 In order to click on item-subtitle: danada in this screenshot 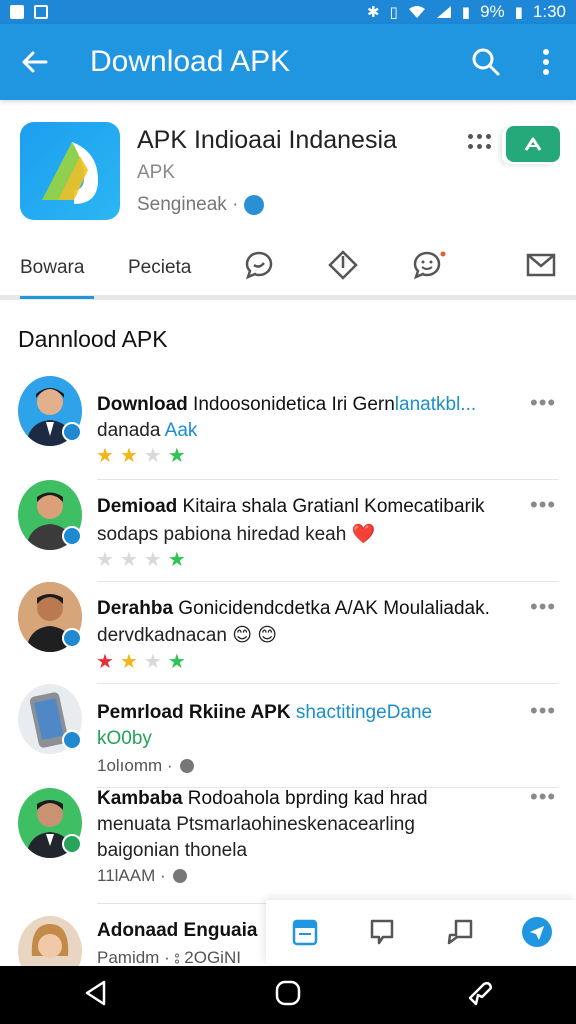, I will do `click(131, 430)`.